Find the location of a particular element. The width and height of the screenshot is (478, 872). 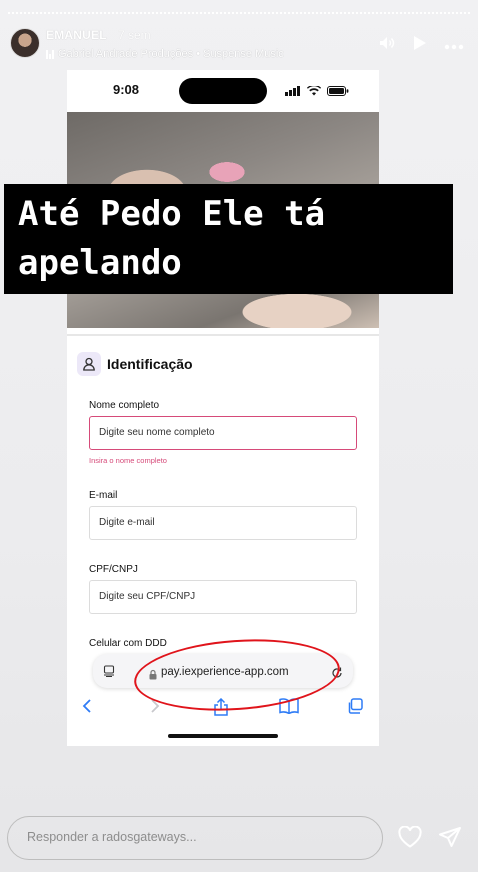

dynamic-island is located at coordinates (223, 91).